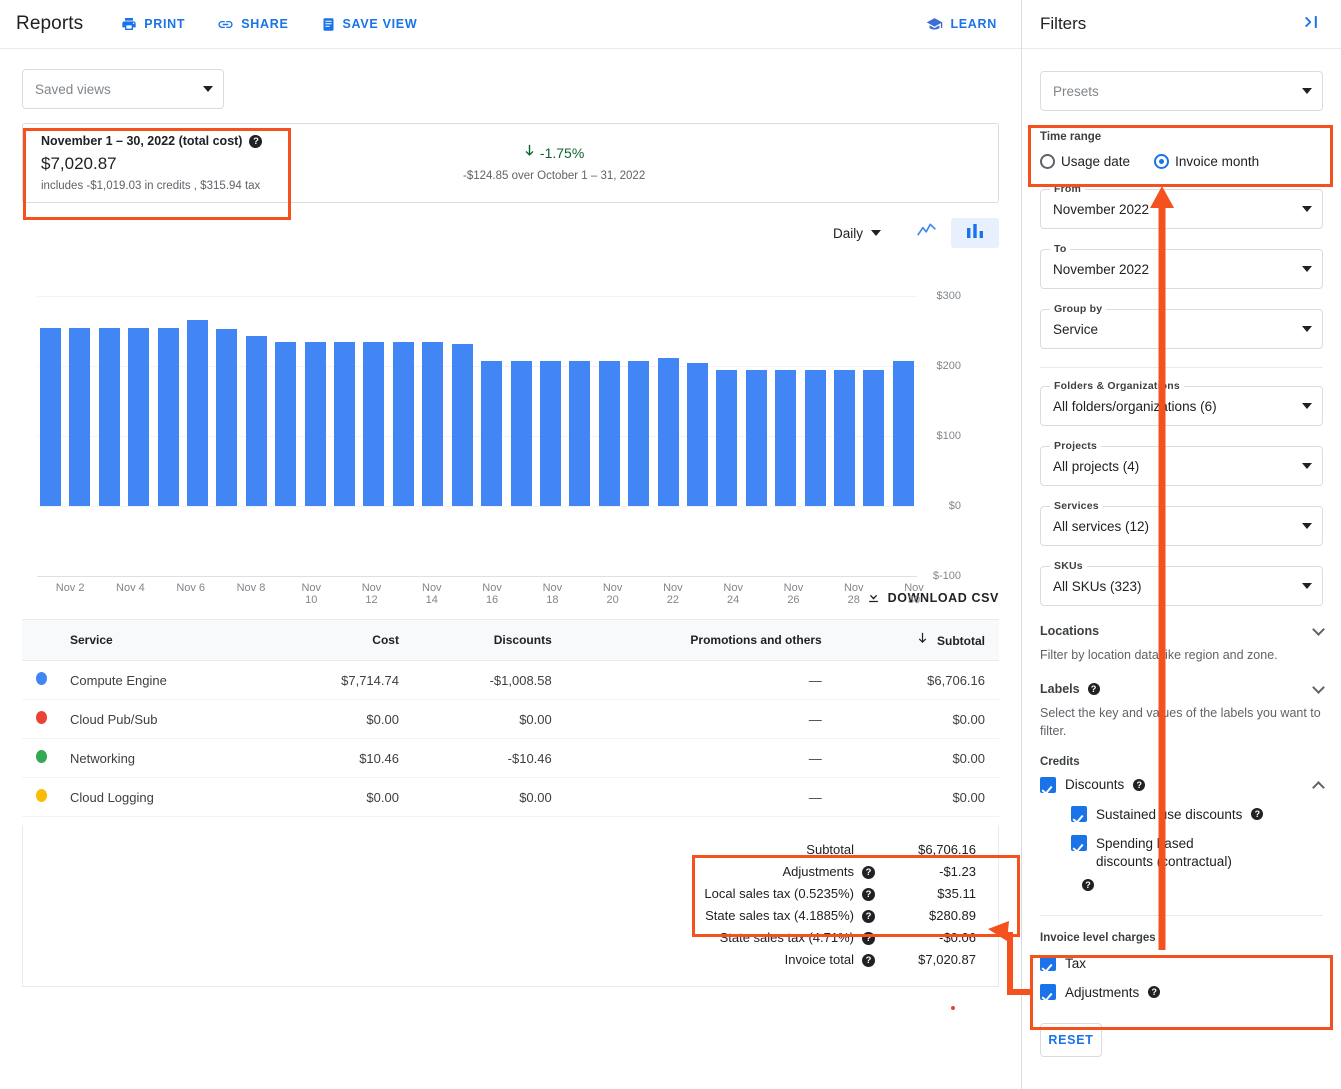 This screenshot has width=1341, height=1089. What do you see at coordinates (840, 871) in the screenshot?
I see `totals-row: Adjustments? -$1.23` at bounding box center [840, 871].